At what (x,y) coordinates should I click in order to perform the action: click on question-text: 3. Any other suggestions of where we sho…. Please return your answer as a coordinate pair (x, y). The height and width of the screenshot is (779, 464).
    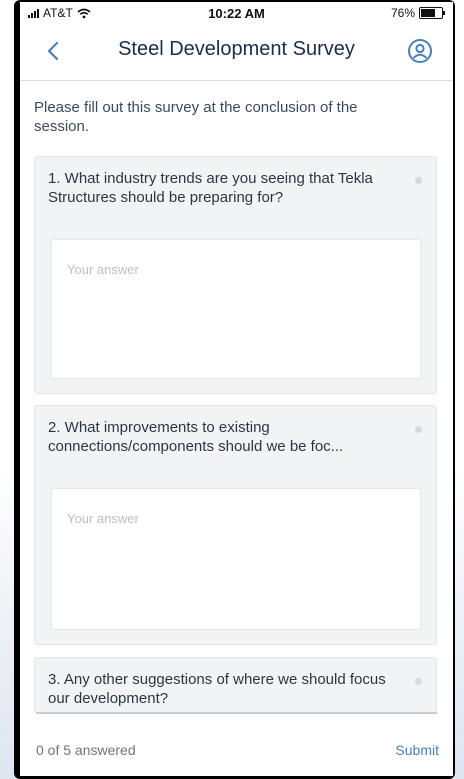
    Looking at the image, I should click on (217, 689).